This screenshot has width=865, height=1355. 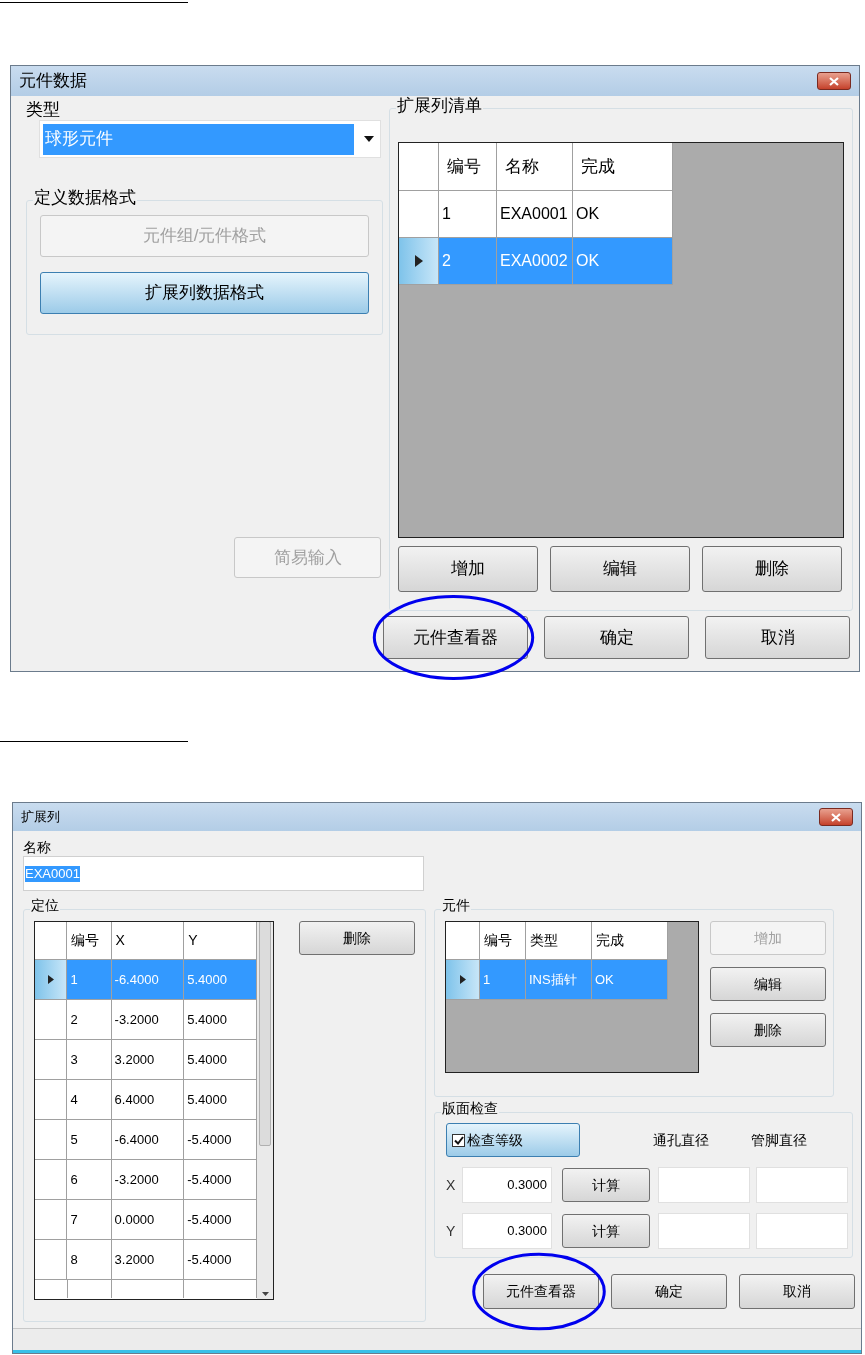 I want to click on axis-label: Y, so click(x=451, y=1231).